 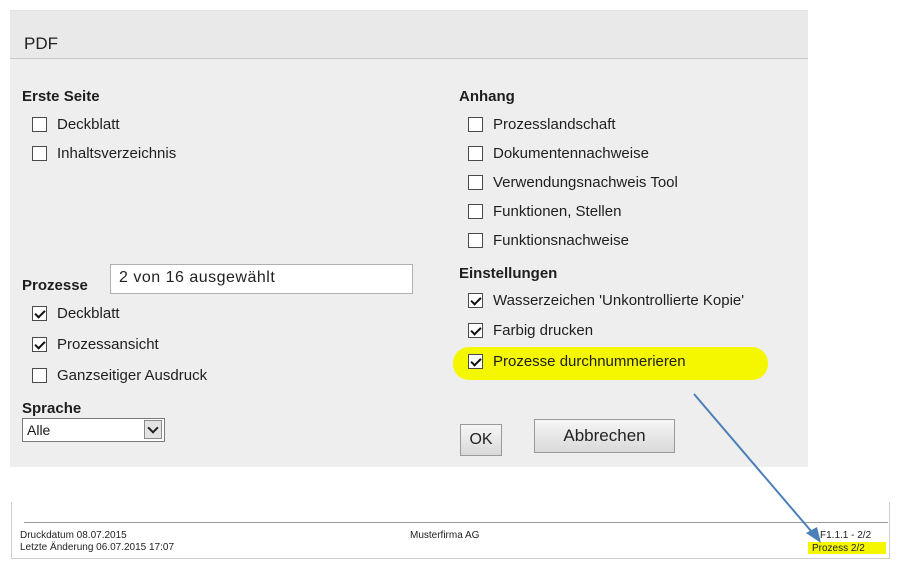 I want to click on checkbox-inhaltsverzeichnis: Inhaltsverzeichnis, so click(x=104, y=153).